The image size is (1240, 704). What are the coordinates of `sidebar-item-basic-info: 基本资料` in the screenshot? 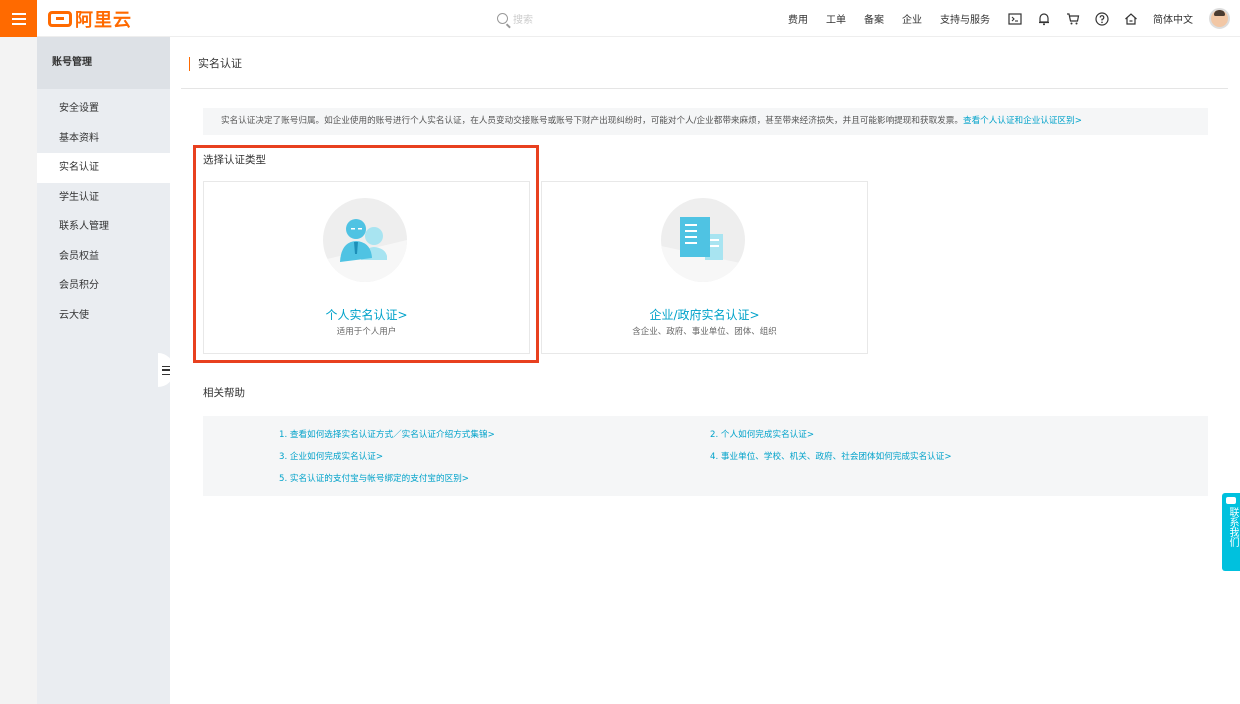 It's located at (103, 139).